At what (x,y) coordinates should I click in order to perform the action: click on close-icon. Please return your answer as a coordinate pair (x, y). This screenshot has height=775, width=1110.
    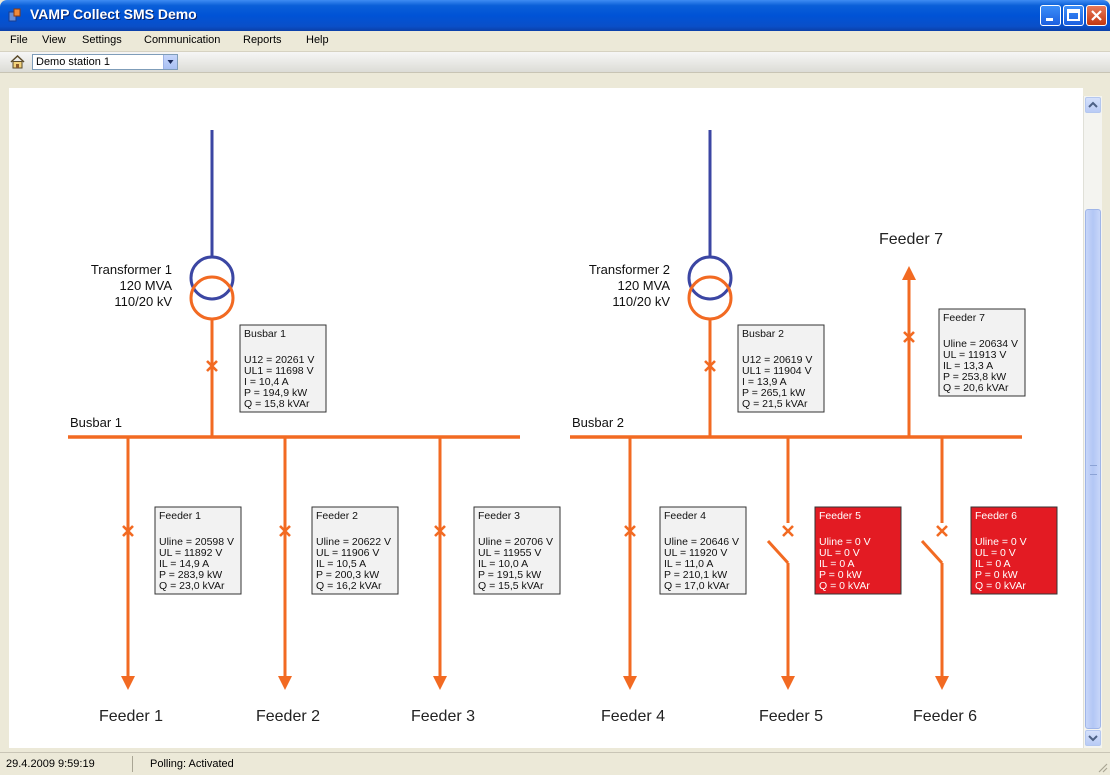
    Looking at the image, I should click on (1096, 15).